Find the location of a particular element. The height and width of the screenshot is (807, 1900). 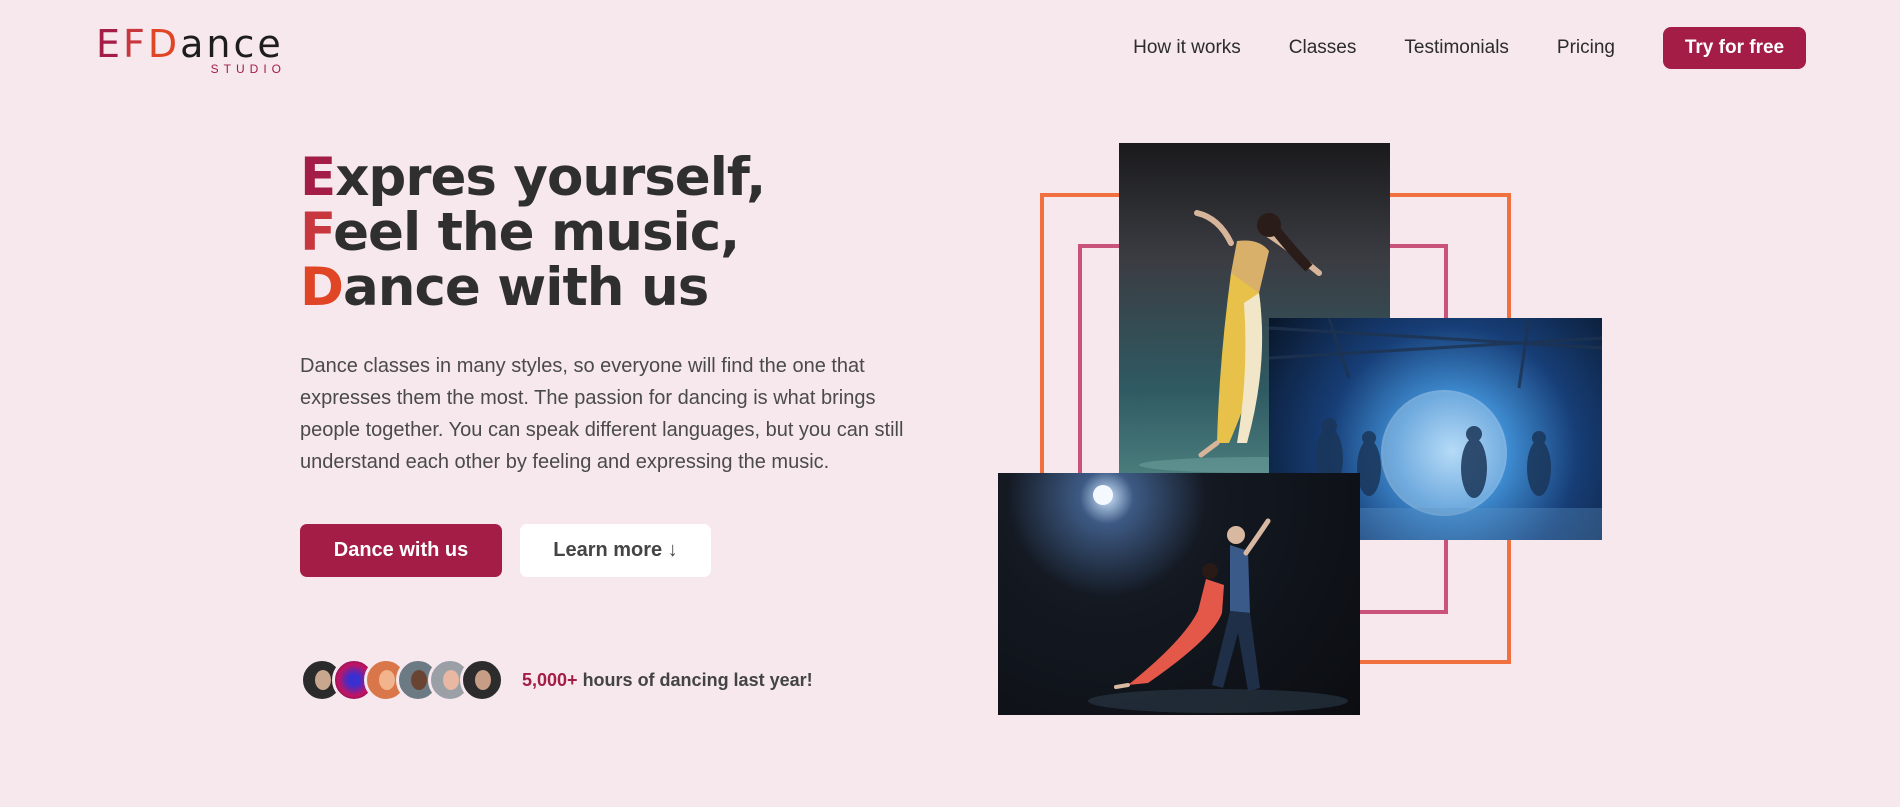

social-proof-text: 5,000+ hours of dancing last year! is located at coordinates (667, 679).